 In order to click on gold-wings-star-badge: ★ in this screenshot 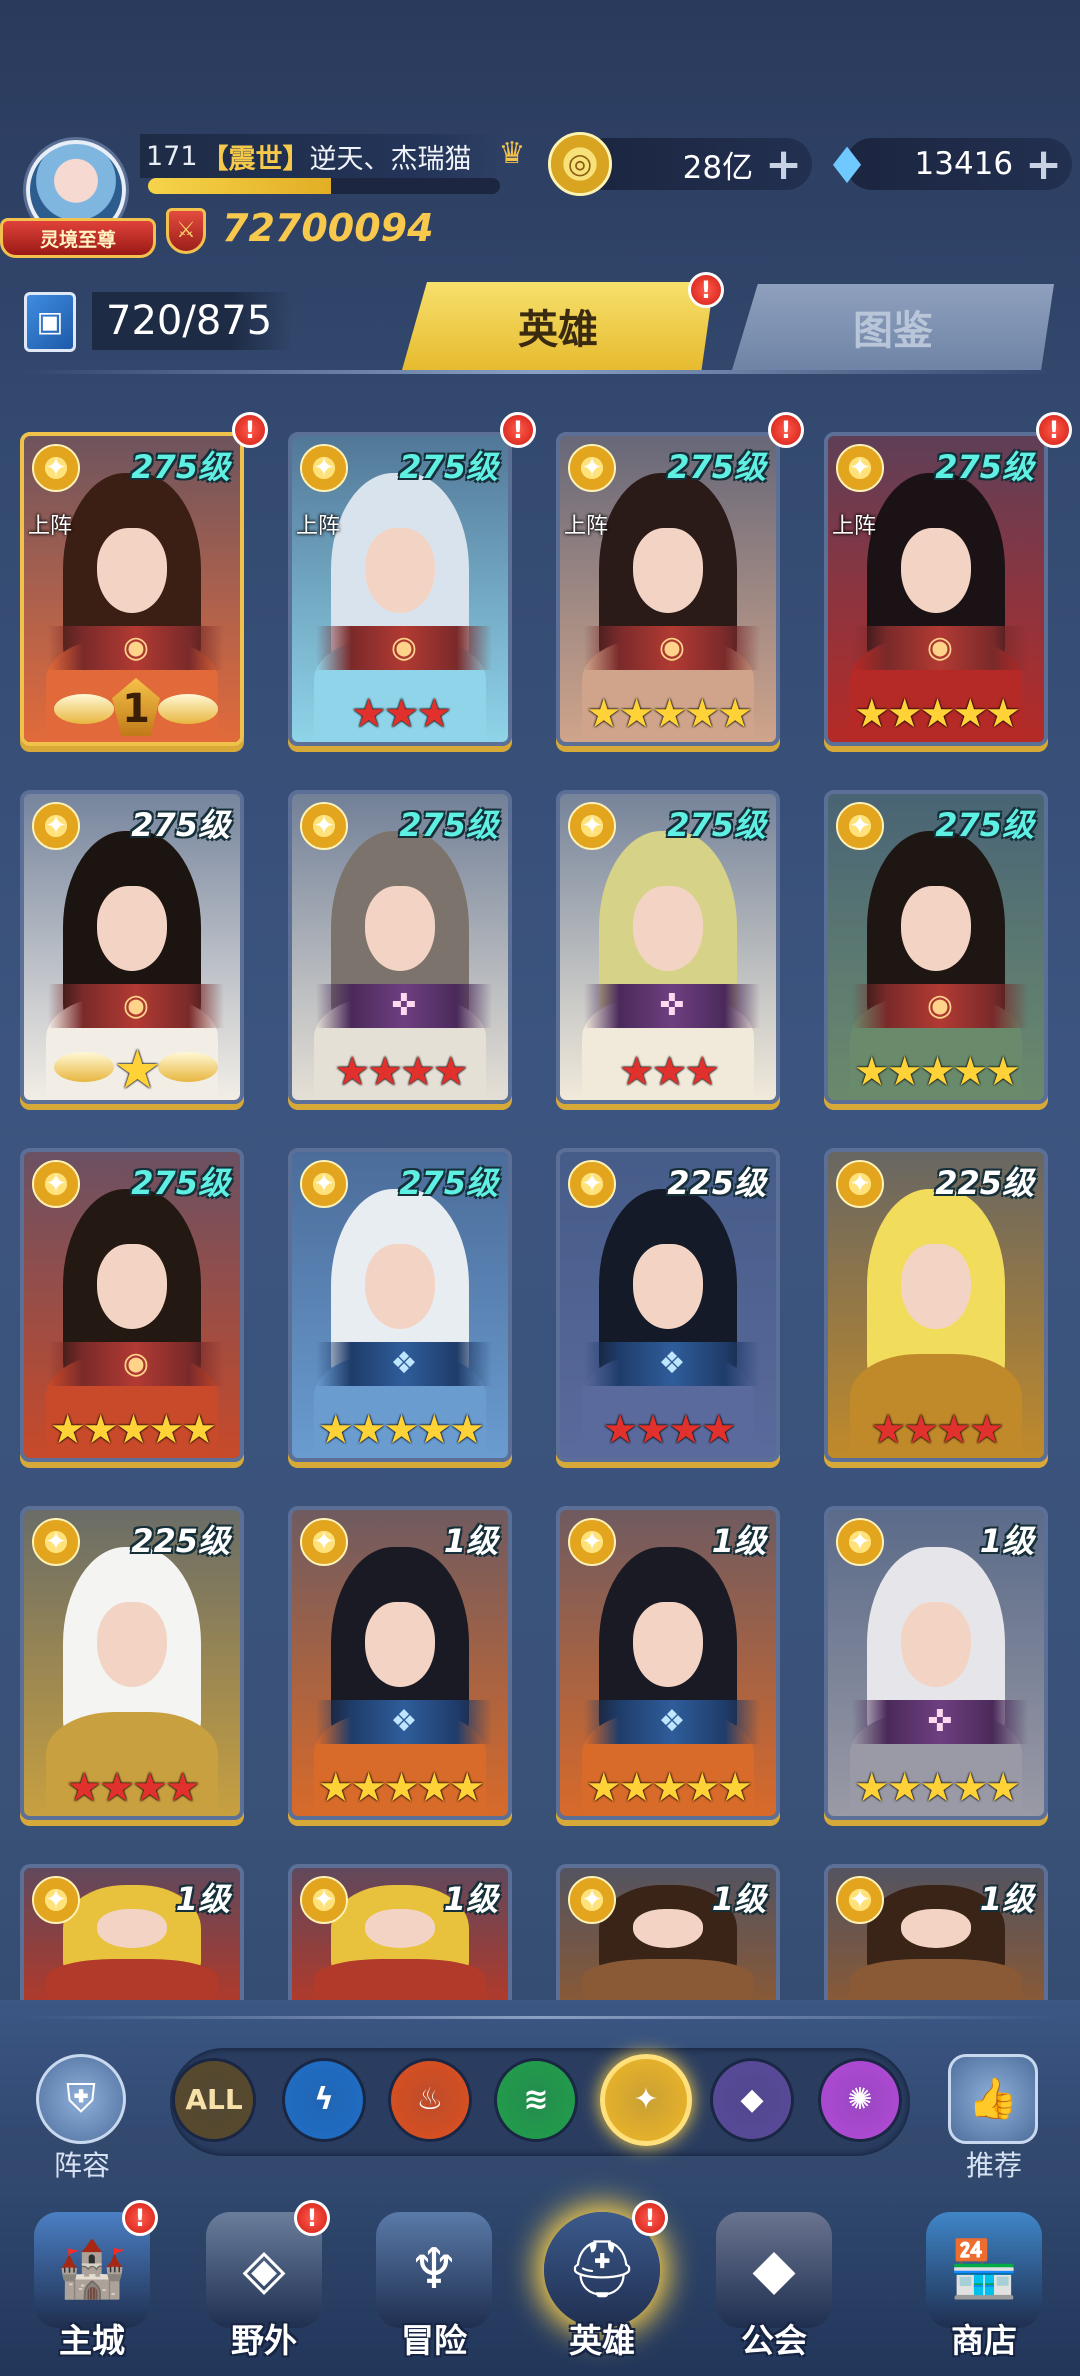, I will do `click(136, 1068)`.